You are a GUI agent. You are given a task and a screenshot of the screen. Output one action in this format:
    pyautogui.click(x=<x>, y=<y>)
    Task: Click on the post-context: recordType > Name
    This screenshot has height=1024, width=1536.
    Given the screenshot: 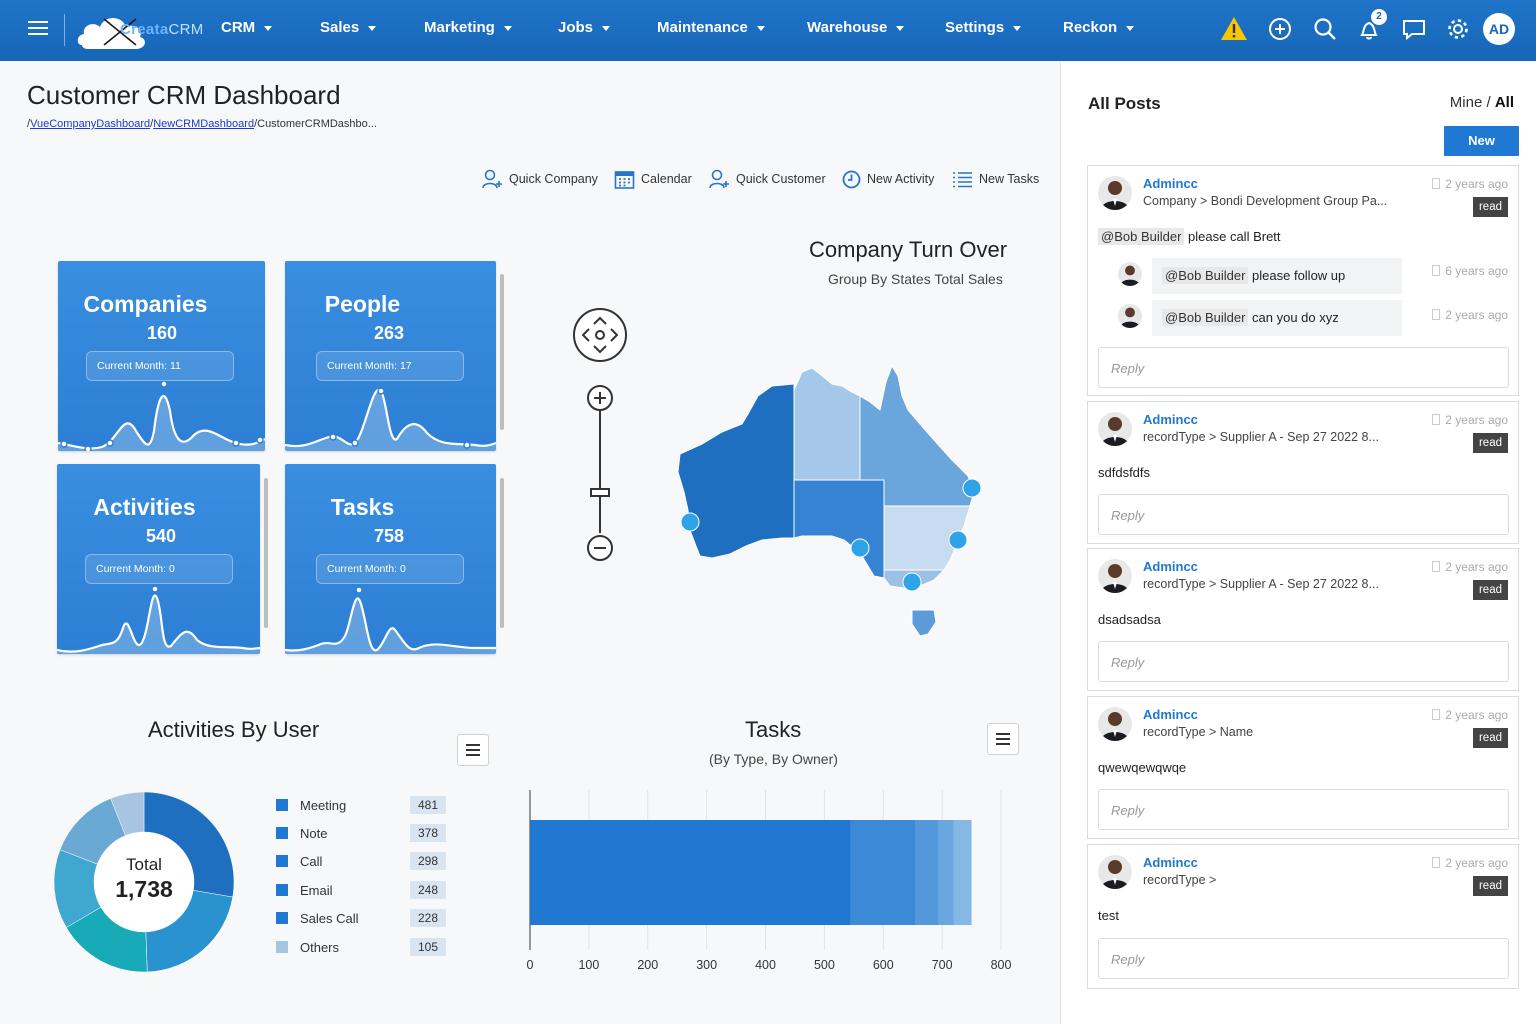 What is the action you would take?
    pyautogui.click(x=1198, y=732)
    